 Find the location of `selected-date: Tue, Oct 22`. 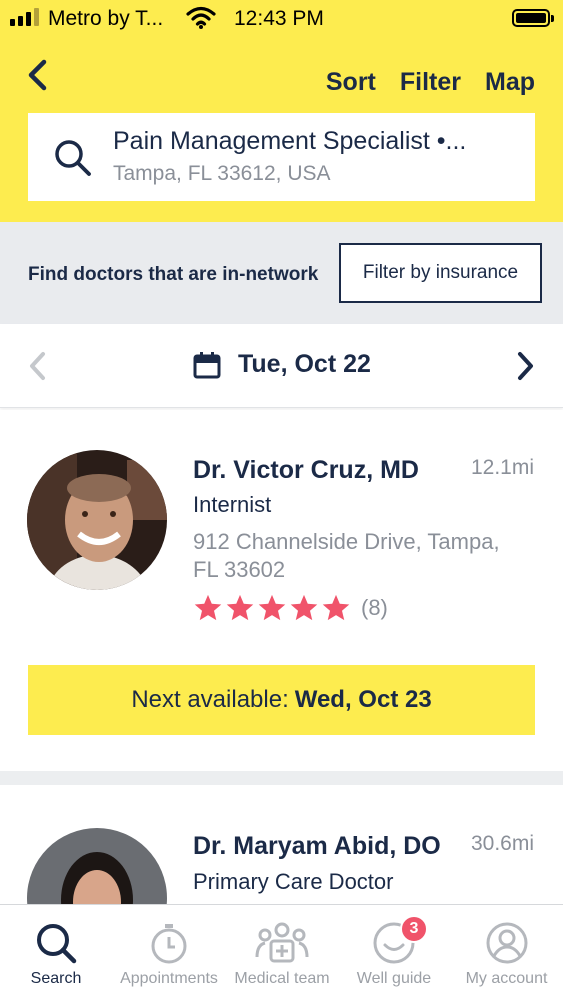

selected-date: Tue, Oct 22 is located at coordinates (304, 364).